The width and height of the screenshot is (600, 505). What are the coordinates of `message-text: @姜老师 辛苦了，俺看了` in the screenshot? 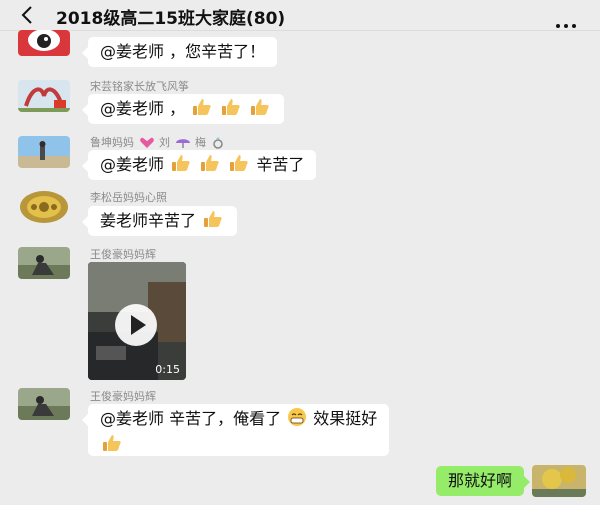 It's located at (191, 418).